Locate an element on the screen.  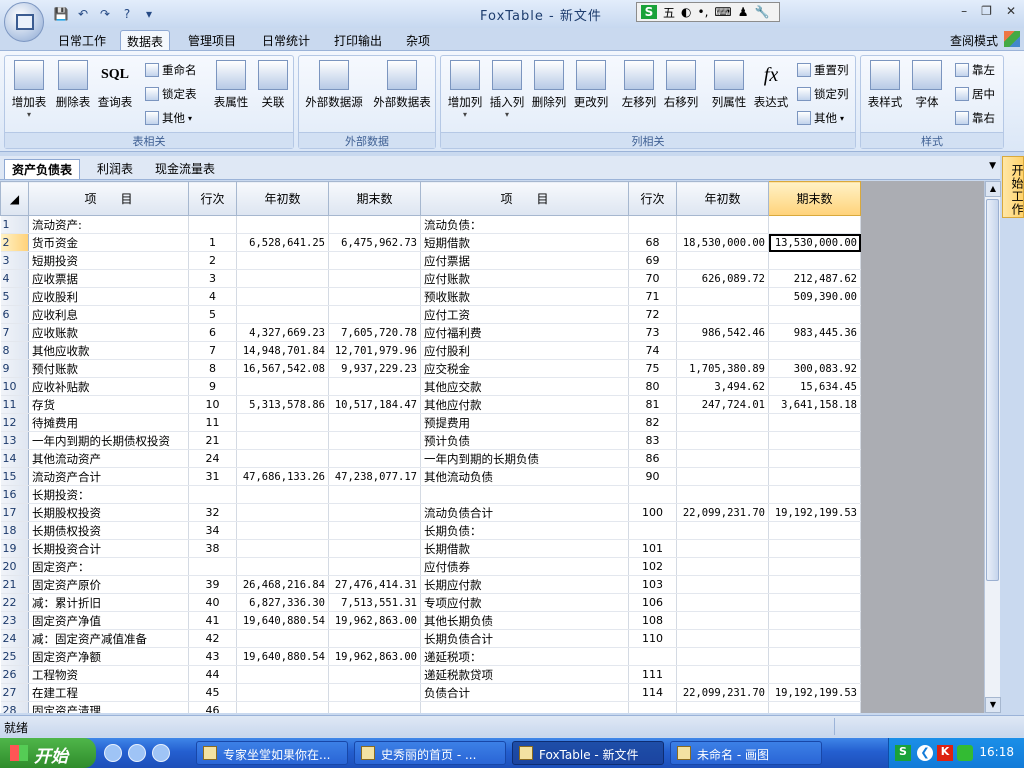
ext-table-button: 外部数据表 is located at coordinates (402, 95).